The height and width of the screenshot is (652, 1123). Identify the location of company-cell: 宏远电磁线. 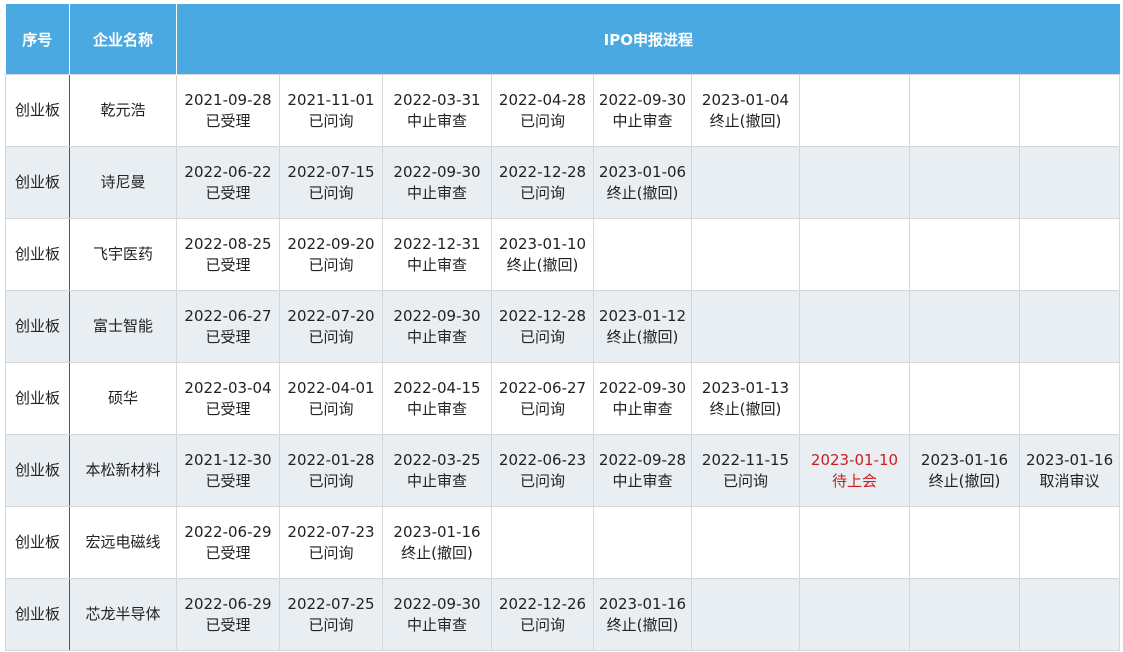
(123, 542).